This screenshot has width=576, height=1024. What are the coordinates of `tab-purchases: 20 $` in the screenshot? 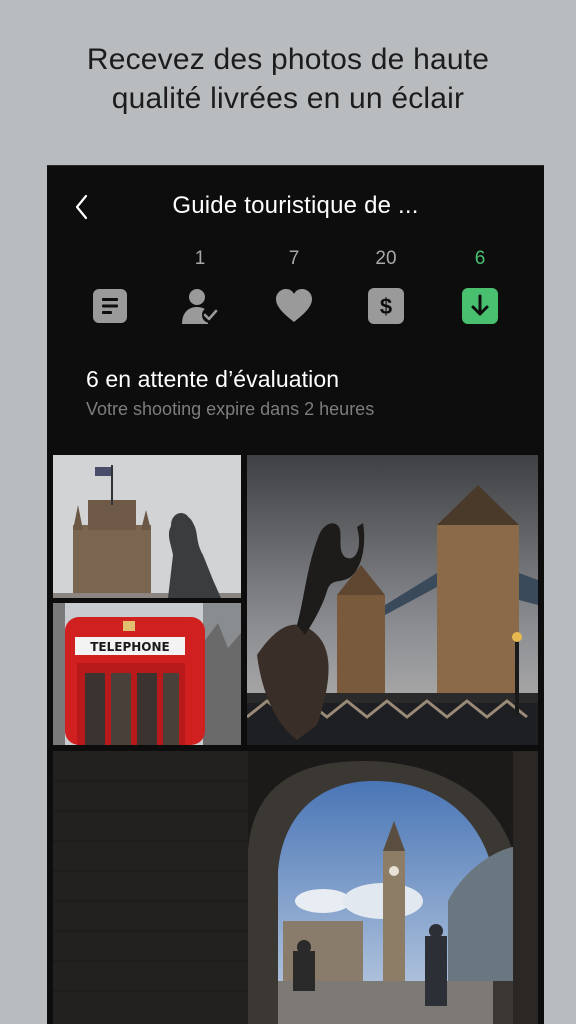 It's located at (386, 286).